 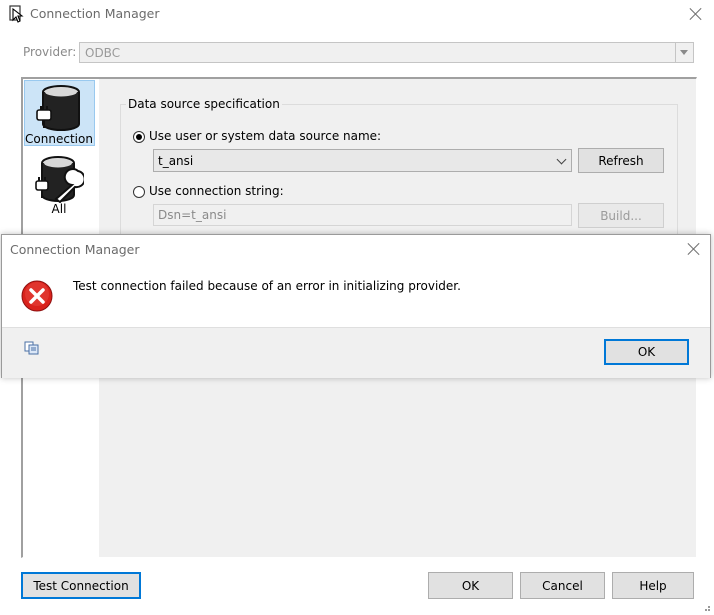 I want to click on provider-select: ODBC, so click(x=386, y=52).